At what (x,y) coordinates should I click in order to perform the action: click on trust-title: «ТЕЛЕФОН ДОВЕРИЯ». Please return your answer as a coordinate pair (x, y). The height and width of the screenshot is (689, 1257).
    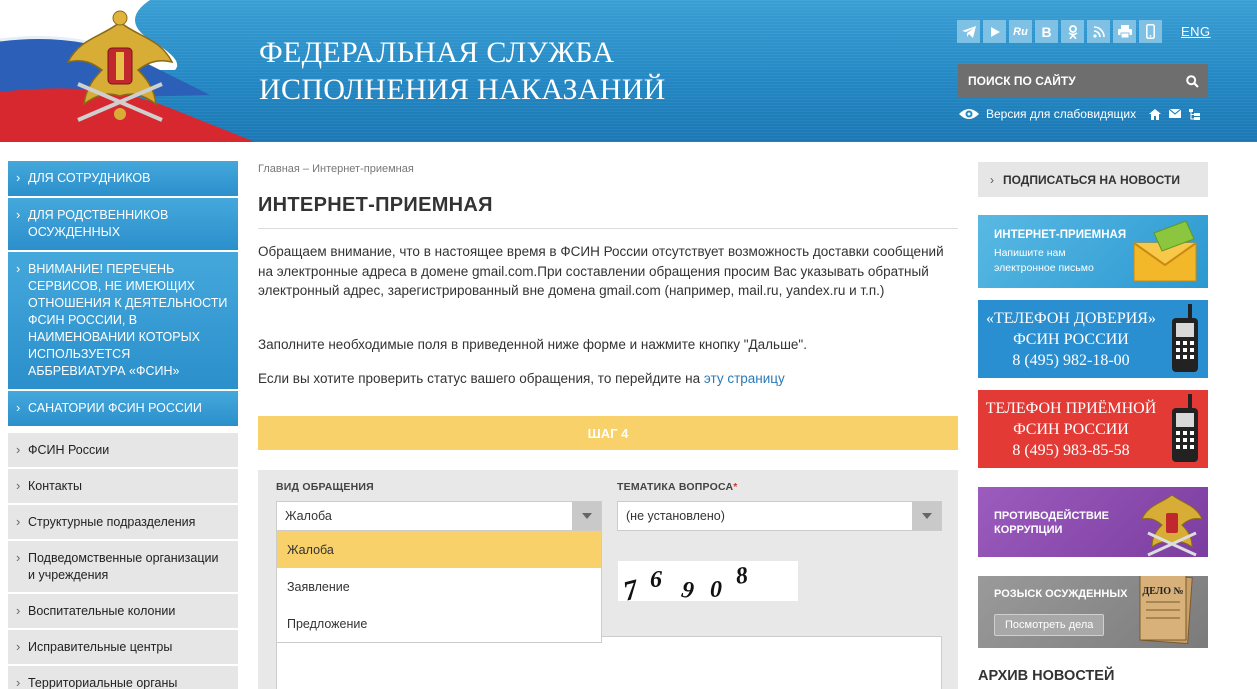
    Looking at the image, I should click on (1071, 318).